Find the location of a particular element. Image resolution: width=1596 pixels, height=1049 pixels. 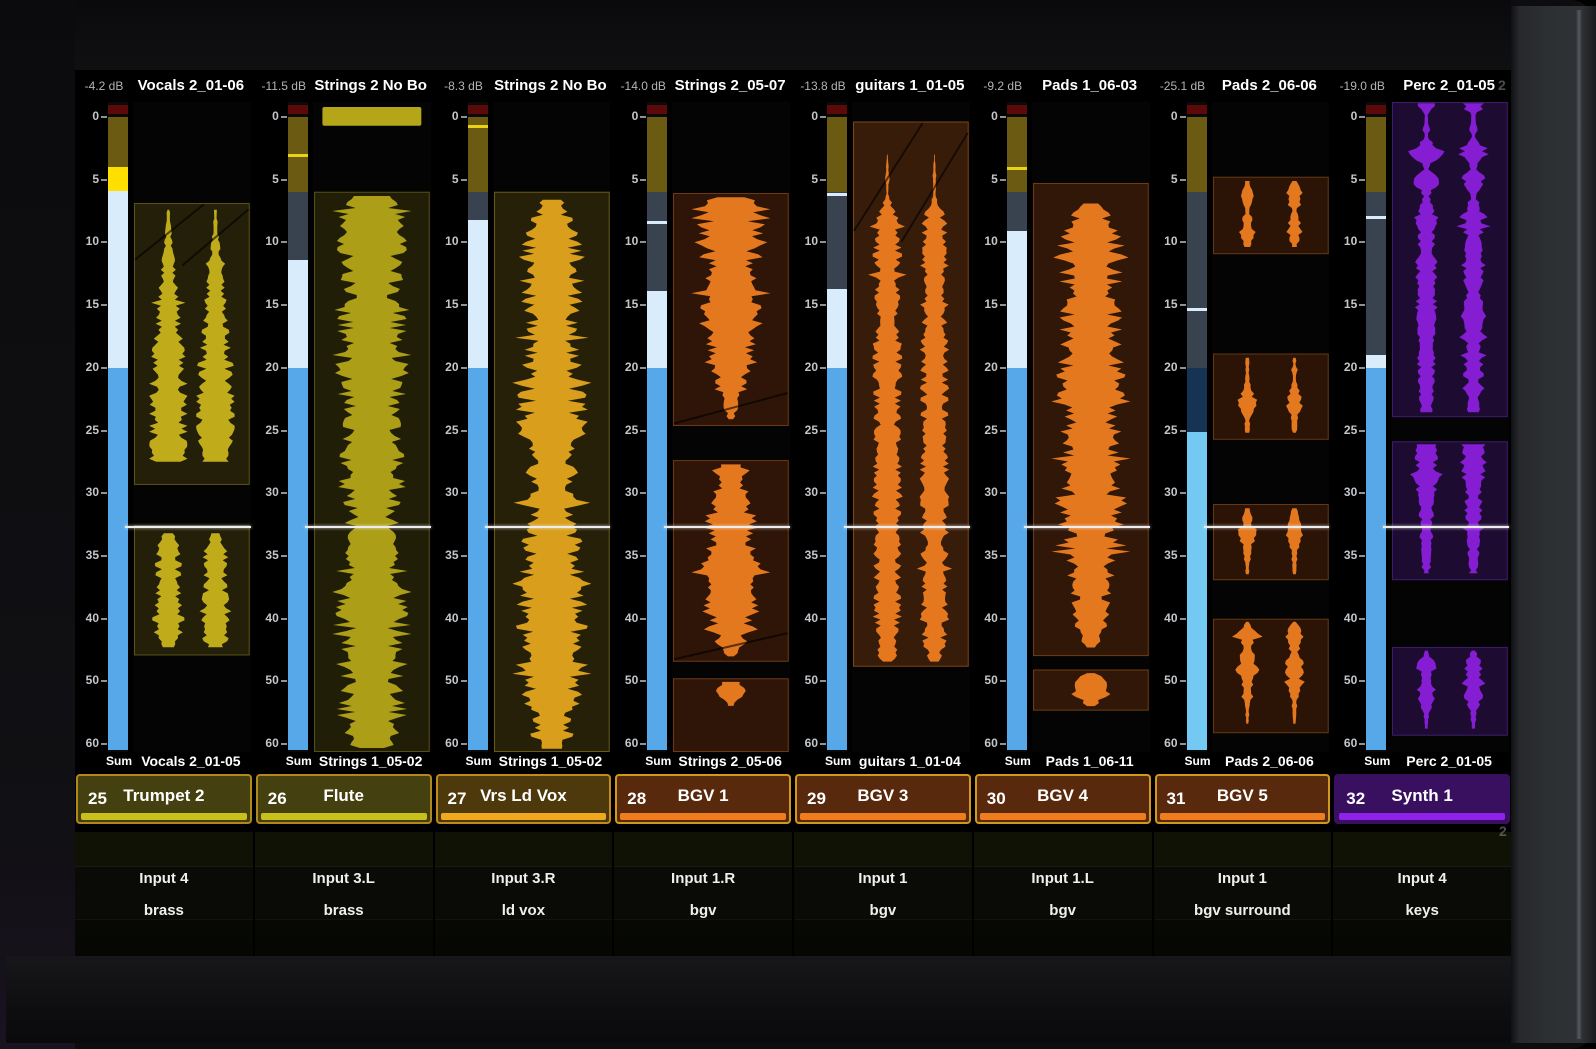

bezel-bottom is located at coordinates (758, 999).